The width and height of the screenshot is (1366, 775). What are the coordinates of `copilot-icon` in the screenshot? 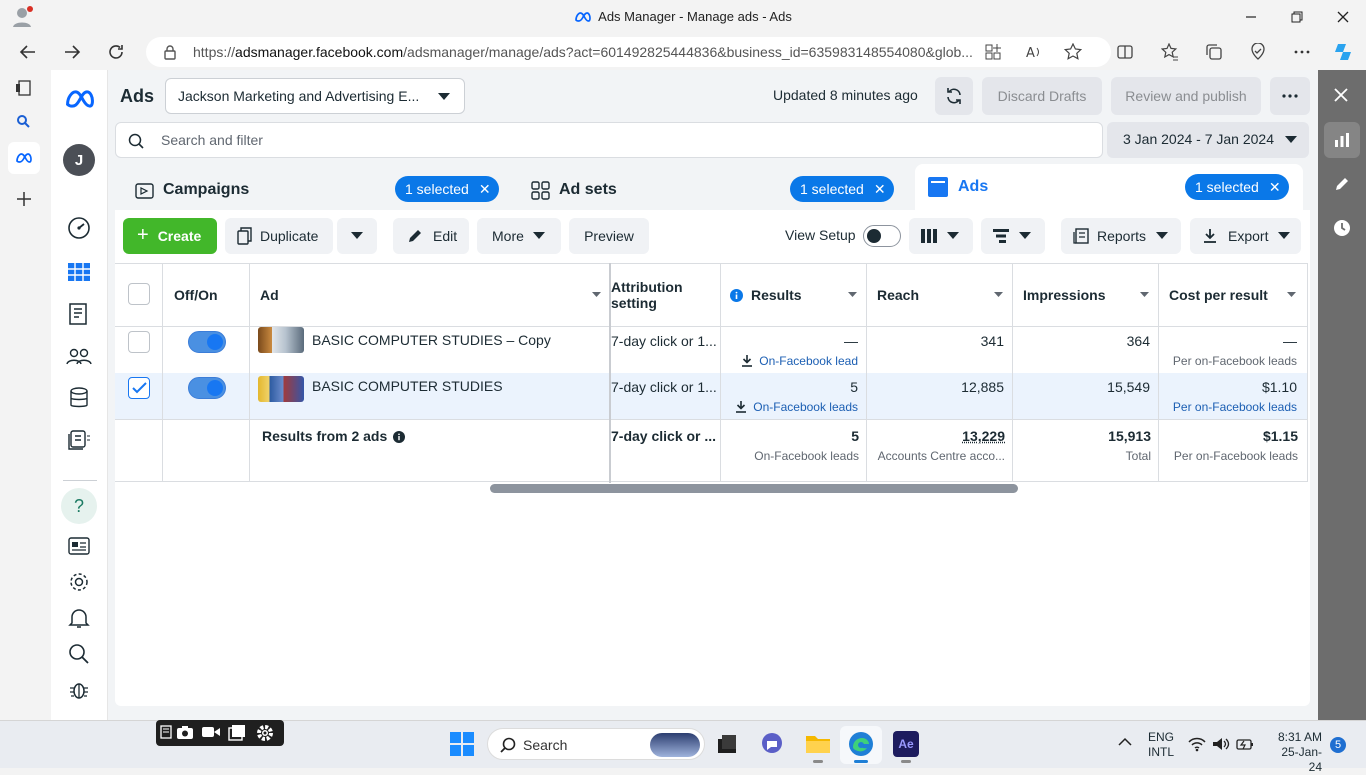 It's located at (1343, 52).